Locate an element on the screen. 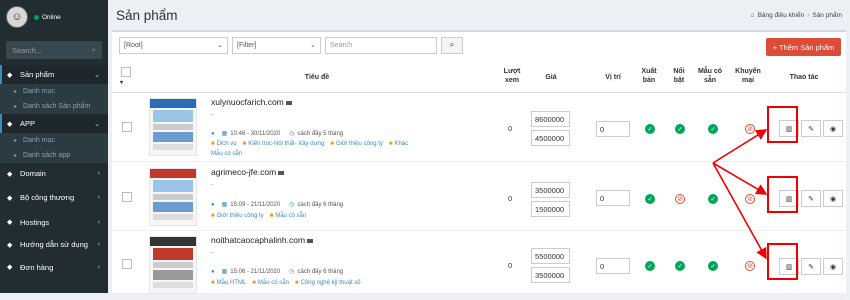 The image size is (850, 300). sale-price-input: 4500000 is located at coordinates (550, 138).